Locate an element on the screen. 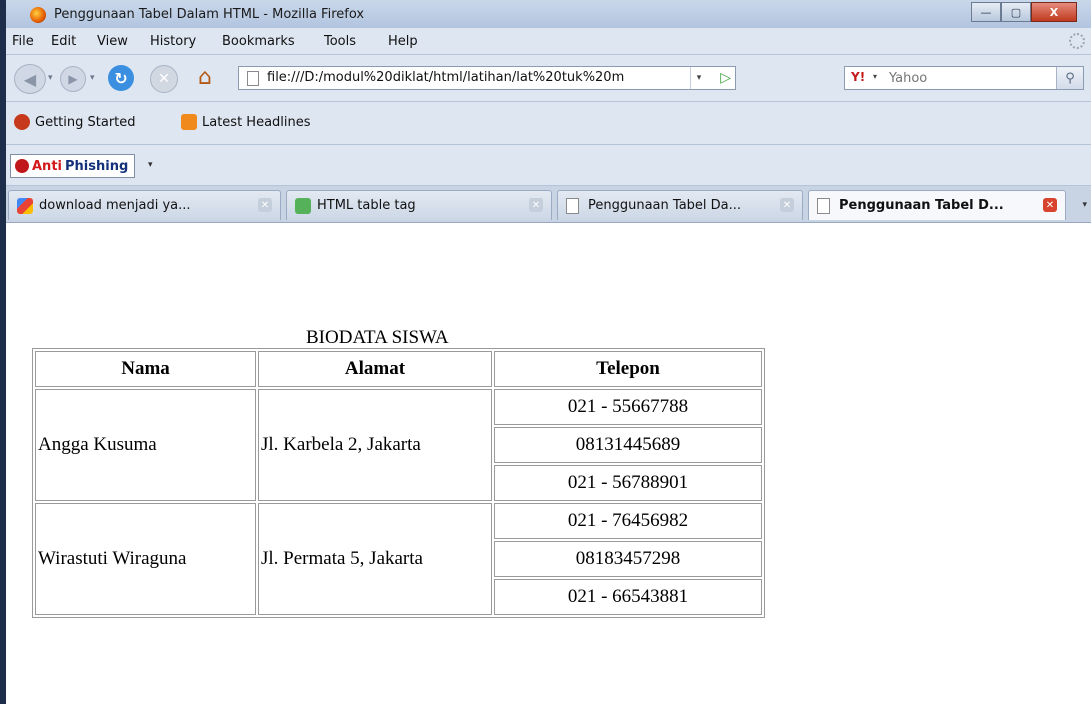 Image resolution: width=1091 pixels, height=704 pixels. all-tabs-dropdown-icon: ▾ is located at coordinates (1084, 205).